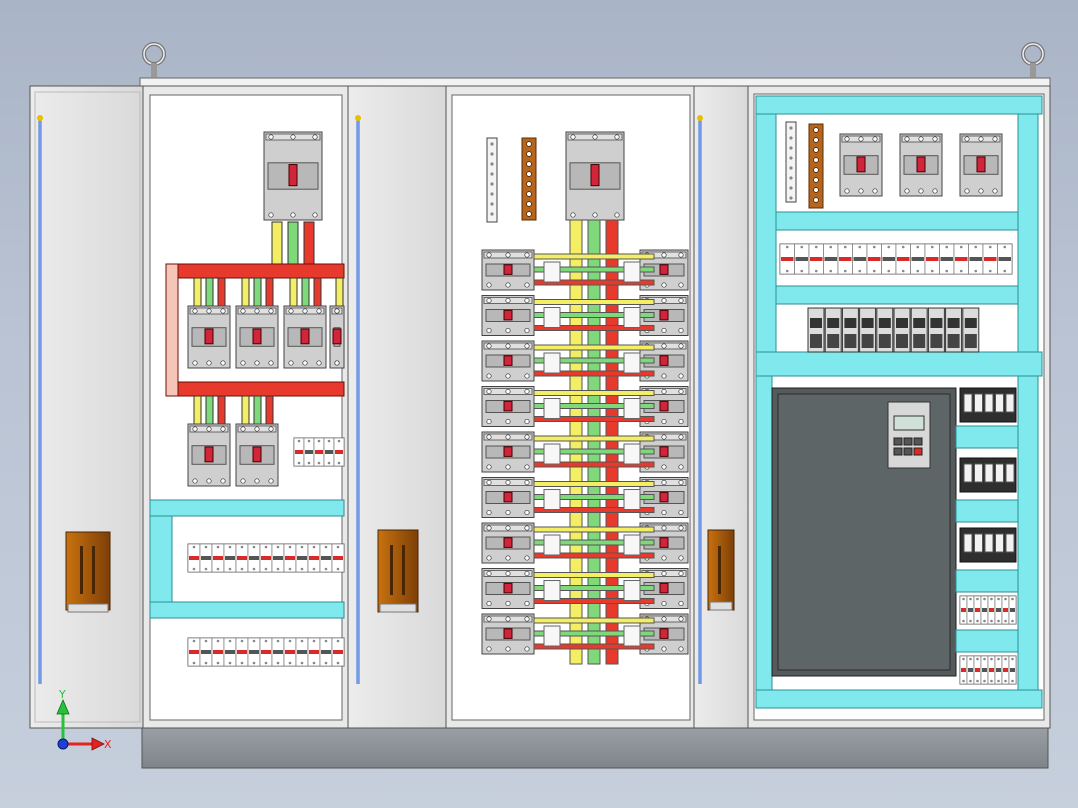 This screenshot has height=808, width=1078. I want to click on door-middle-right, so click(722, 407).